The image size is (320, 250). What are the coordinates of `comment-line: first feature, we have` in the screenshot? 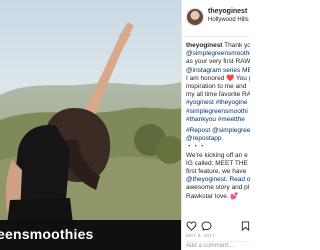 It's located at (216, 172).